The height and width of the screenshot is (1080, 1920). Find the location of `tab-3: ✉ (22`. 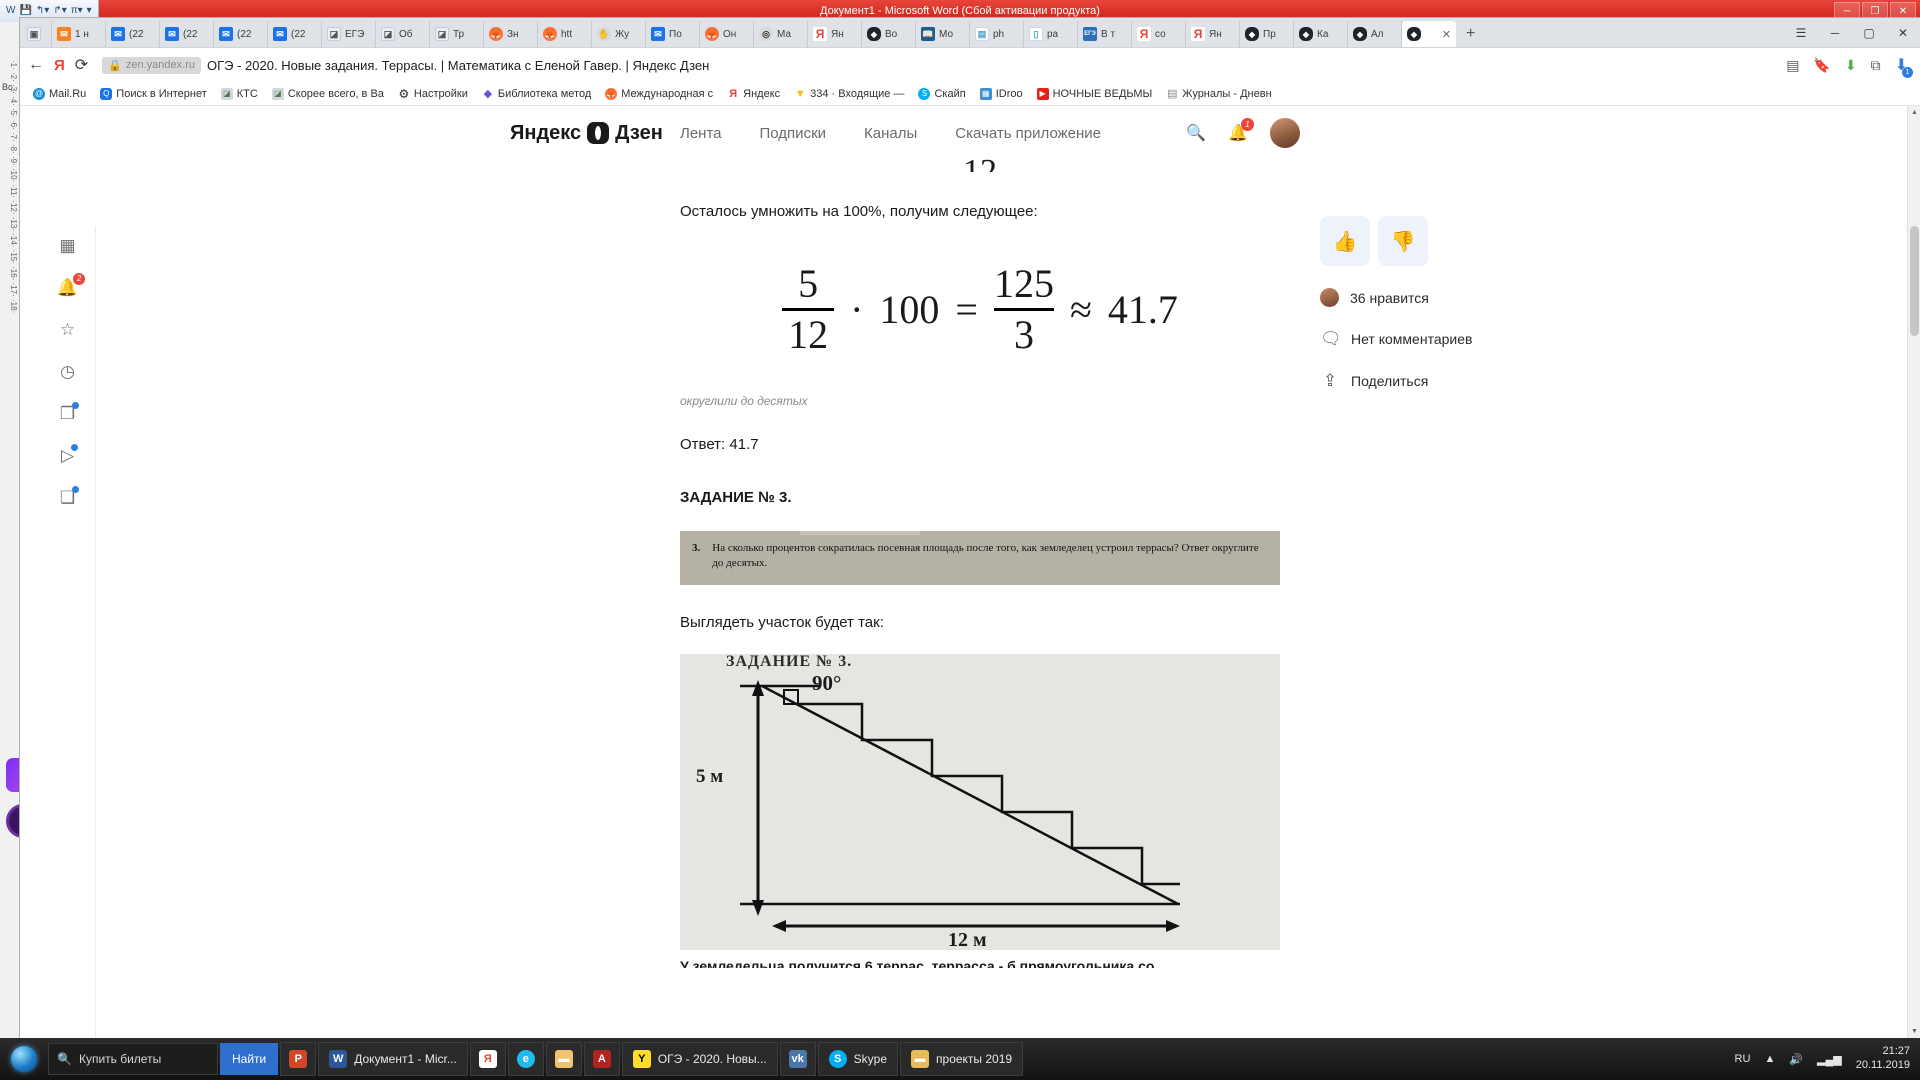

tab-3: ✉ (22 is located at coordinates (187, 34).